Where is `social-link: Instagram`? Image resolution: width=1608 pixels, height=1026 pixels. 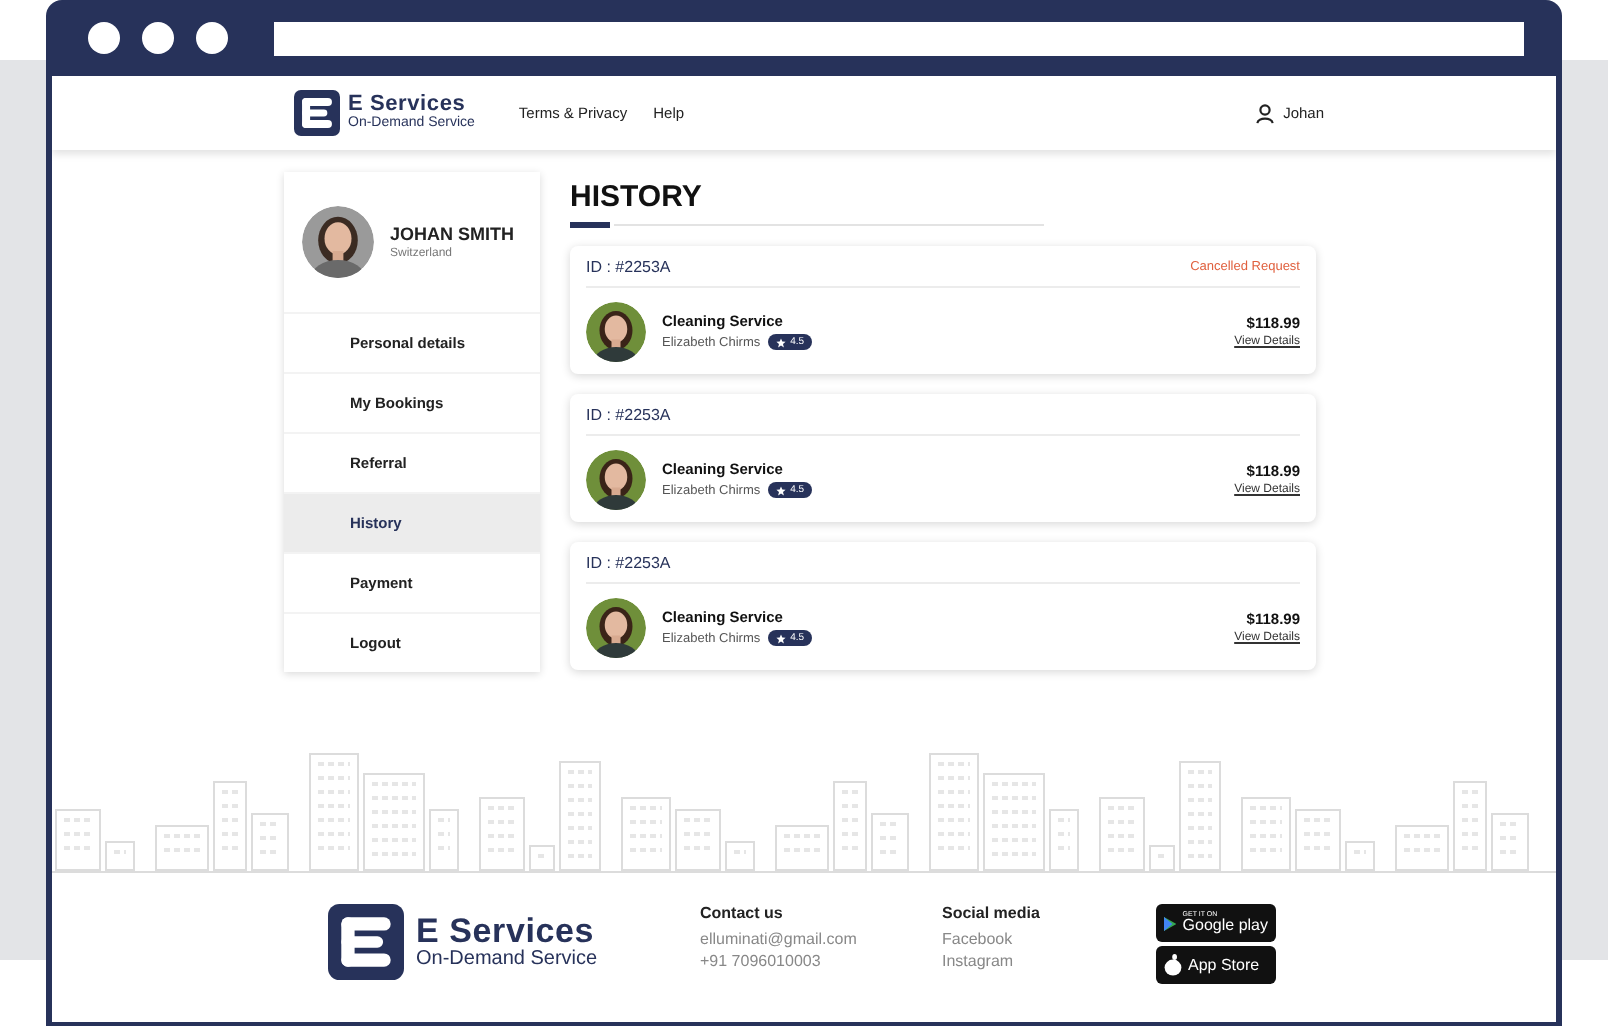 social-link: Instagram is located at coordinates (1049, 962).